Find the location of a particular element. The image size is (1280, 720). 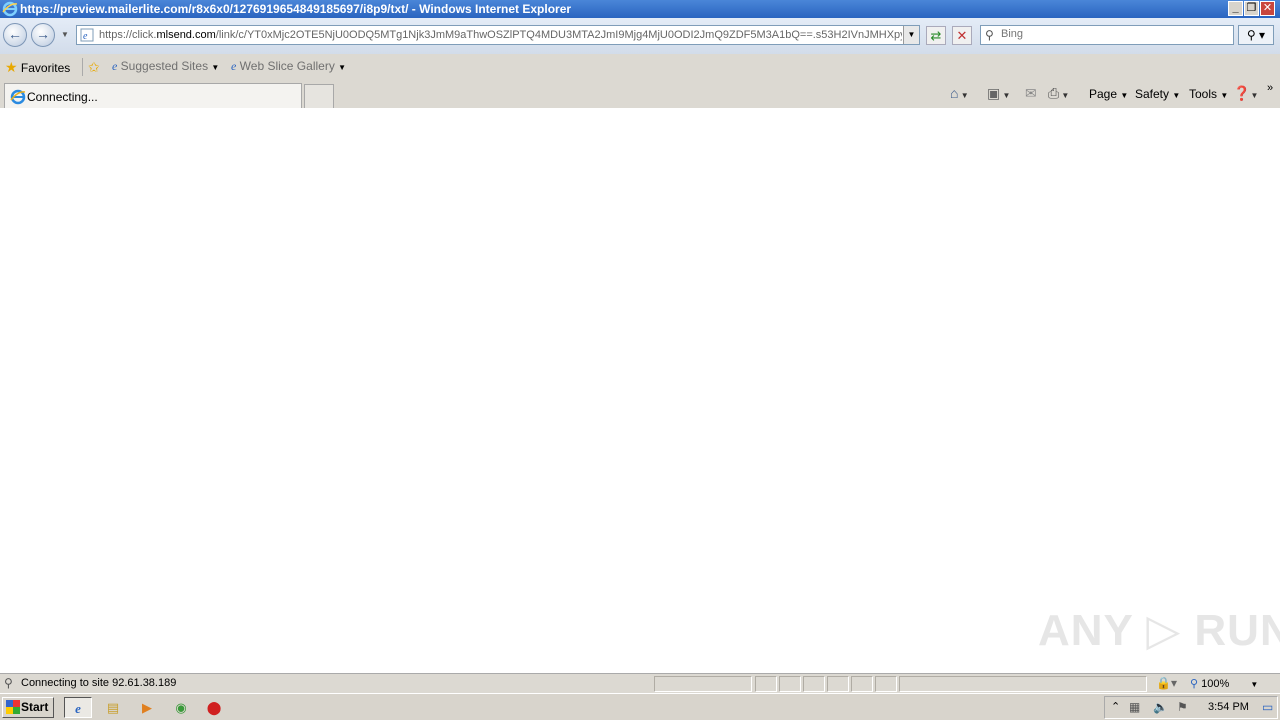

stop-sign-app-icon: ⬤ is located at coordinates (214, 707).